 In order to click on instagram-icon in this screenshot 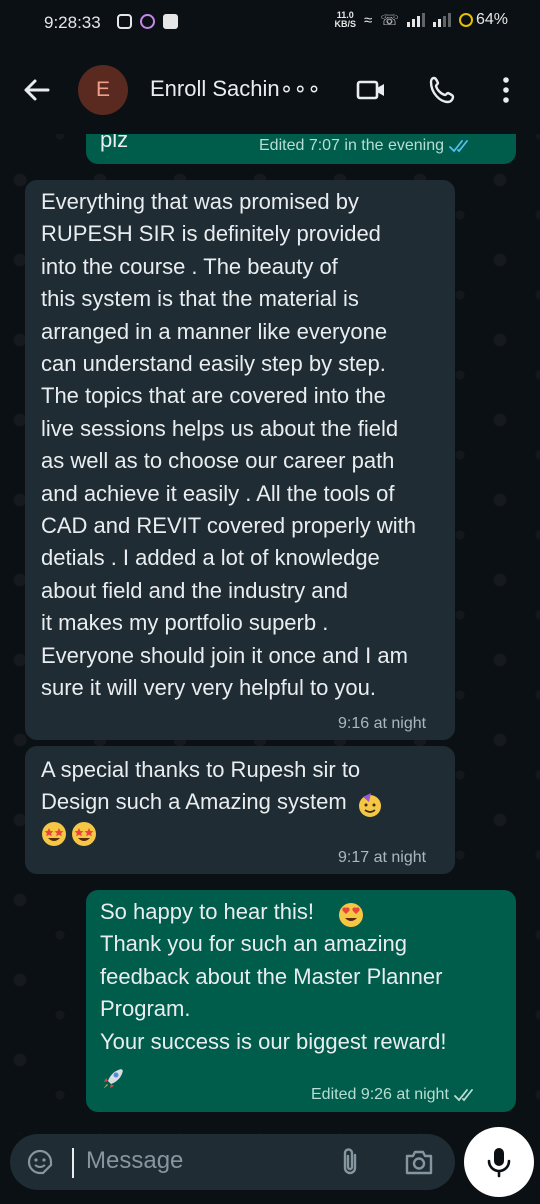, I will do `click(124, 21)`.